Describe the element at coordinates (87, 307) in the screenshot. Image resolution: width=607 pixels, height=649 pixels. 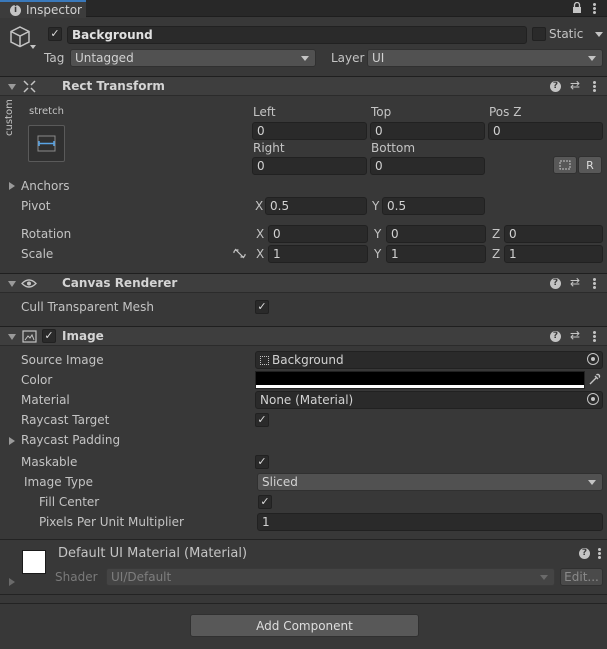
I see `cull-transparent-mesh-label: Cull Transparent Mesh` at that location.